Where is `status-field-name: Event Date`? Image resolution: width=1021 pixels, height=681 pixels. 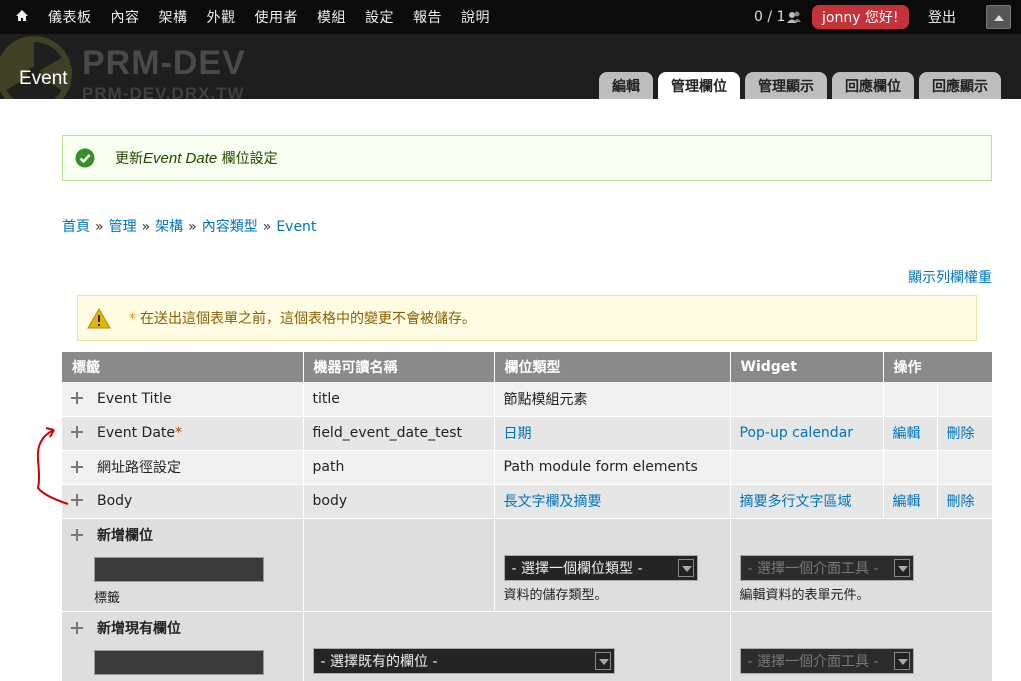 status-field-name: Event Date is located at coordinates (180, 158).